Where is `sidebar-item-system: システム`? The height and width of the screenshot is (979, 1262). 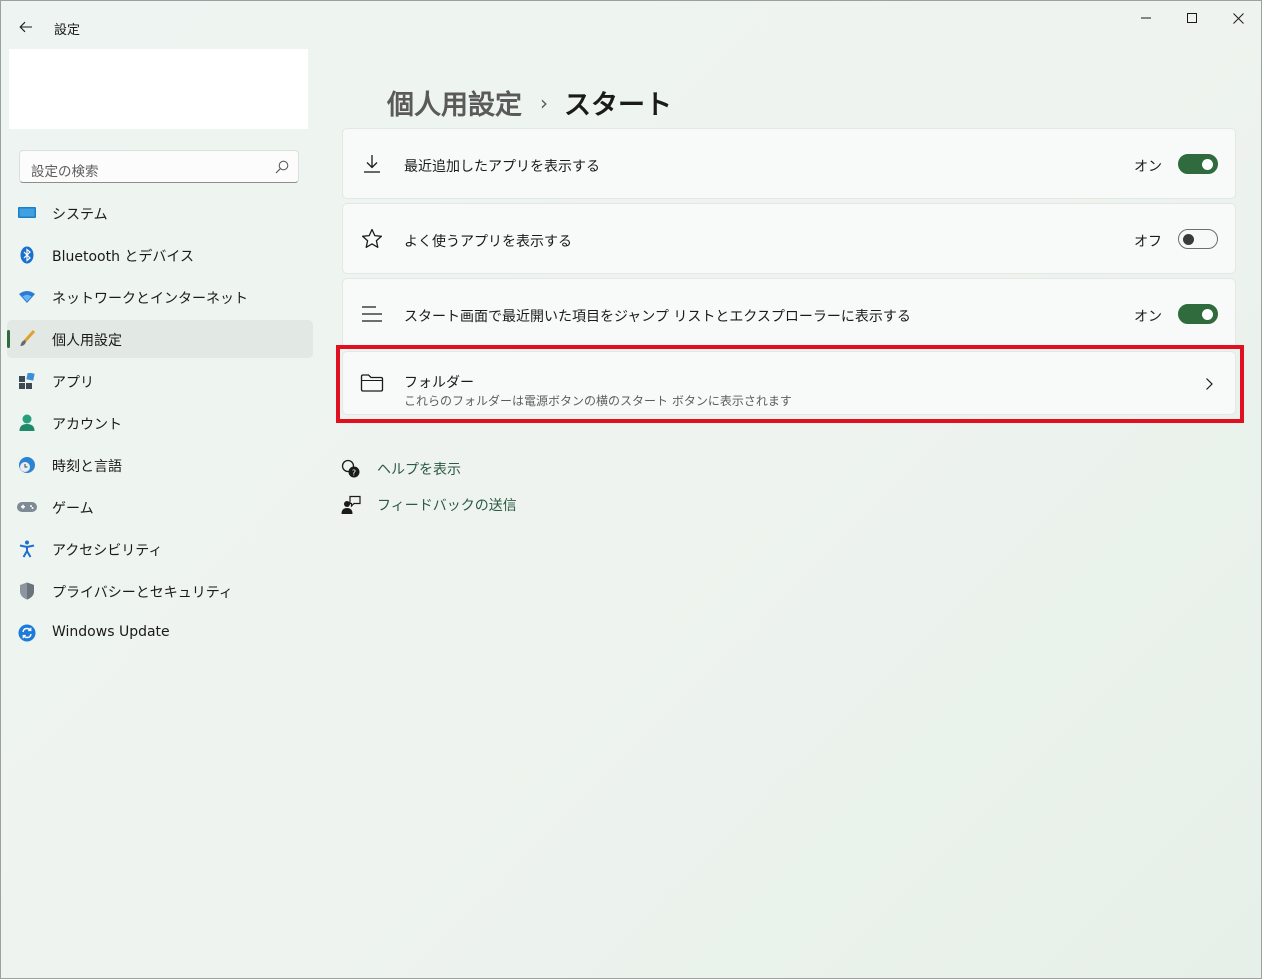 sidebar-item-system: システム is located at coordinates (160, 213).